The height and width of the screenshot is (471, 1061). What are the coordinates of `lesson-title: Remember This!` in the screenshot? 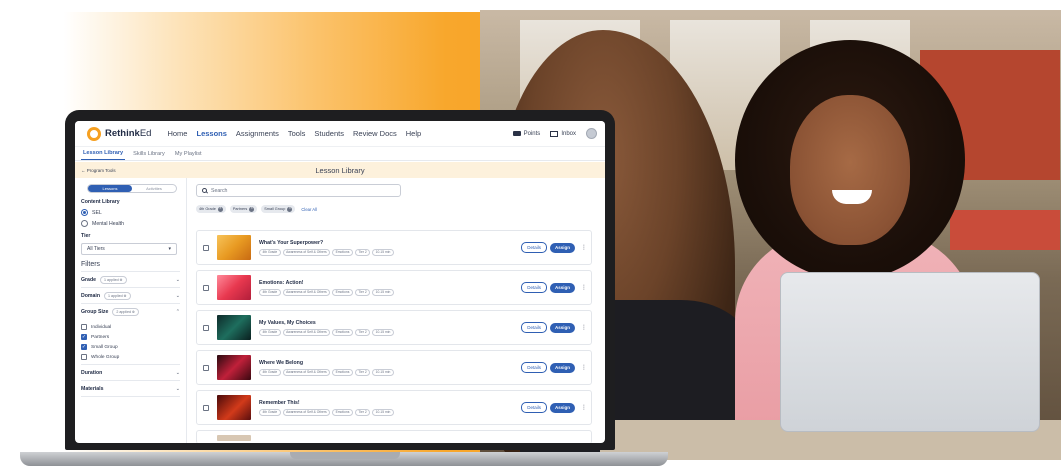 It's located at (390, 403).